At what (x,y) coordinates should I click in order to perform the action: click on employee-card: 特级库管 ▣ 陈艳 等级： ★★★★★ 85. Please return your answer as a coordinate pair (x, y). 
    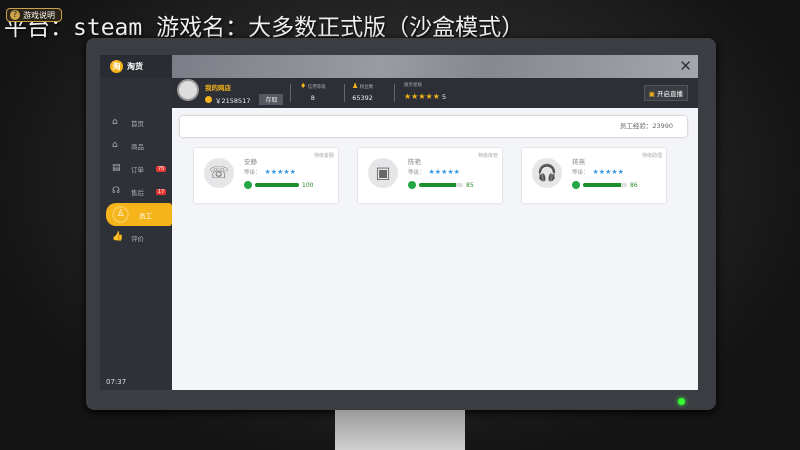
    Looking at the image, I should click on (430, 175).